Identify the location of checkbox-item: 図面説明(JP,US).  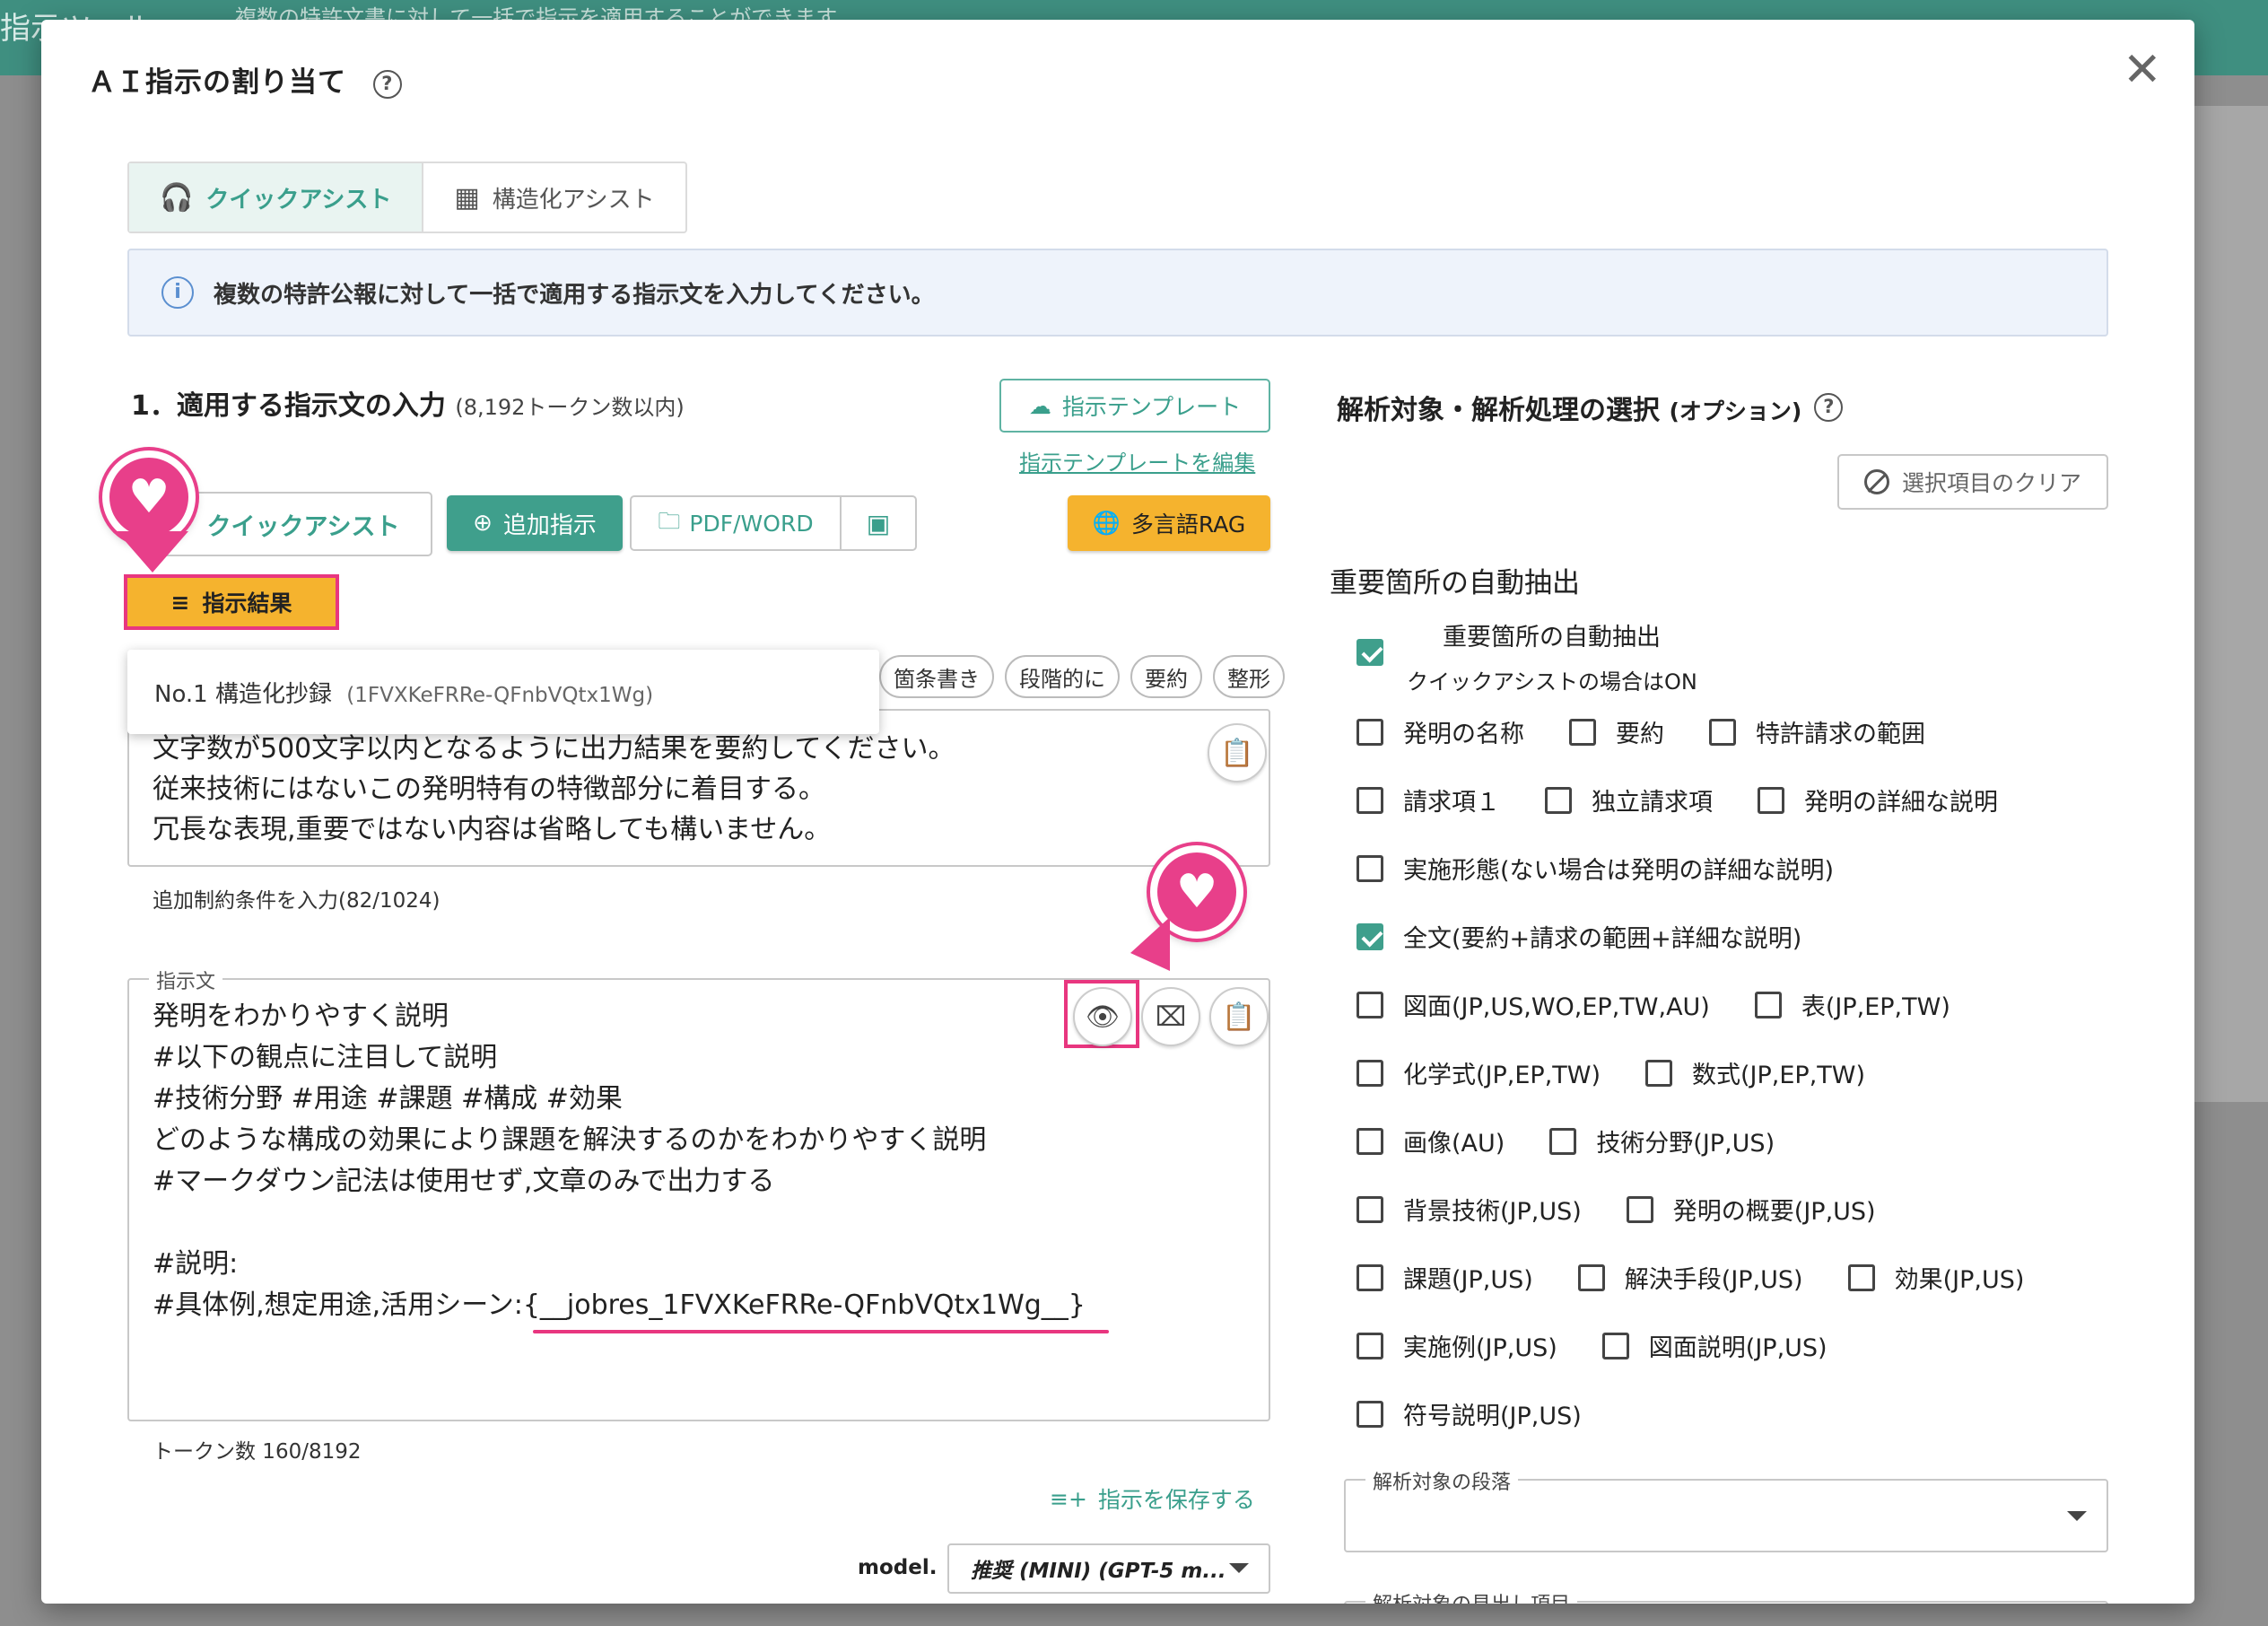
(1714, 1345).